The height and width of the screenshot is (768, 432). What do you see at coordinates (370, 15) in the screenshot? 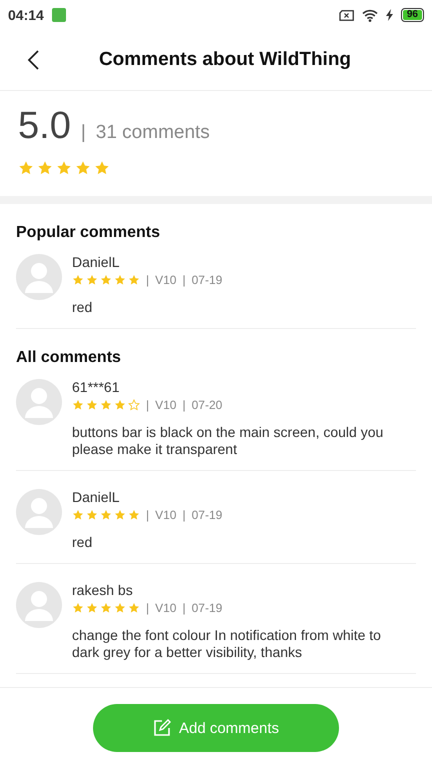
I see `wifi-icon` at bounding box center [370, 15].